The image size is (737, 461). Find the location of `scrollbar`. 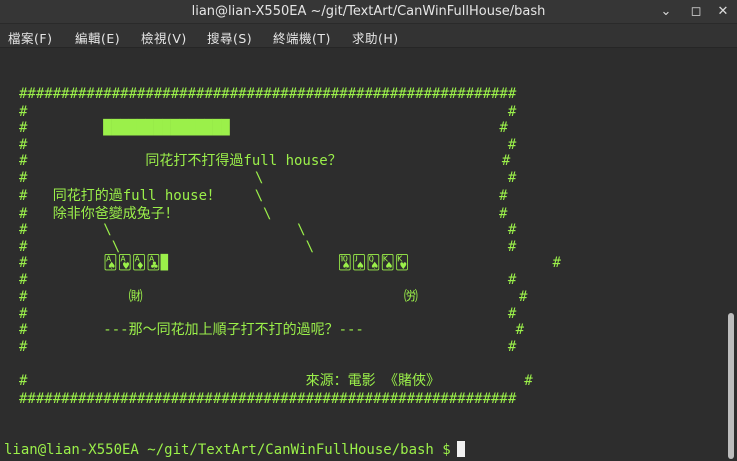

scrollbar is located at coordinates (731, 255).